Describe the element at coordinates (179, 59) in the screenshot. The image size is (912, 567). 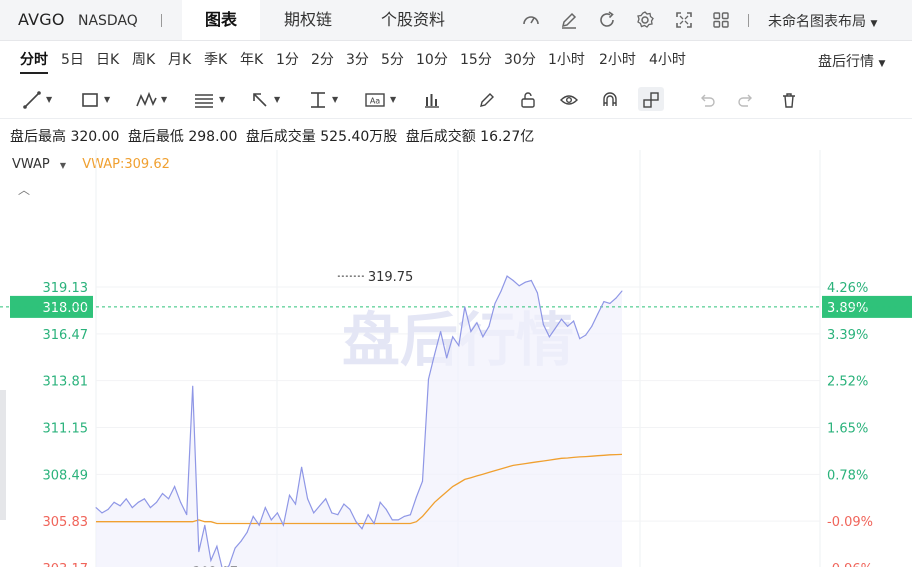
I see `period-item: 月K` at that location.